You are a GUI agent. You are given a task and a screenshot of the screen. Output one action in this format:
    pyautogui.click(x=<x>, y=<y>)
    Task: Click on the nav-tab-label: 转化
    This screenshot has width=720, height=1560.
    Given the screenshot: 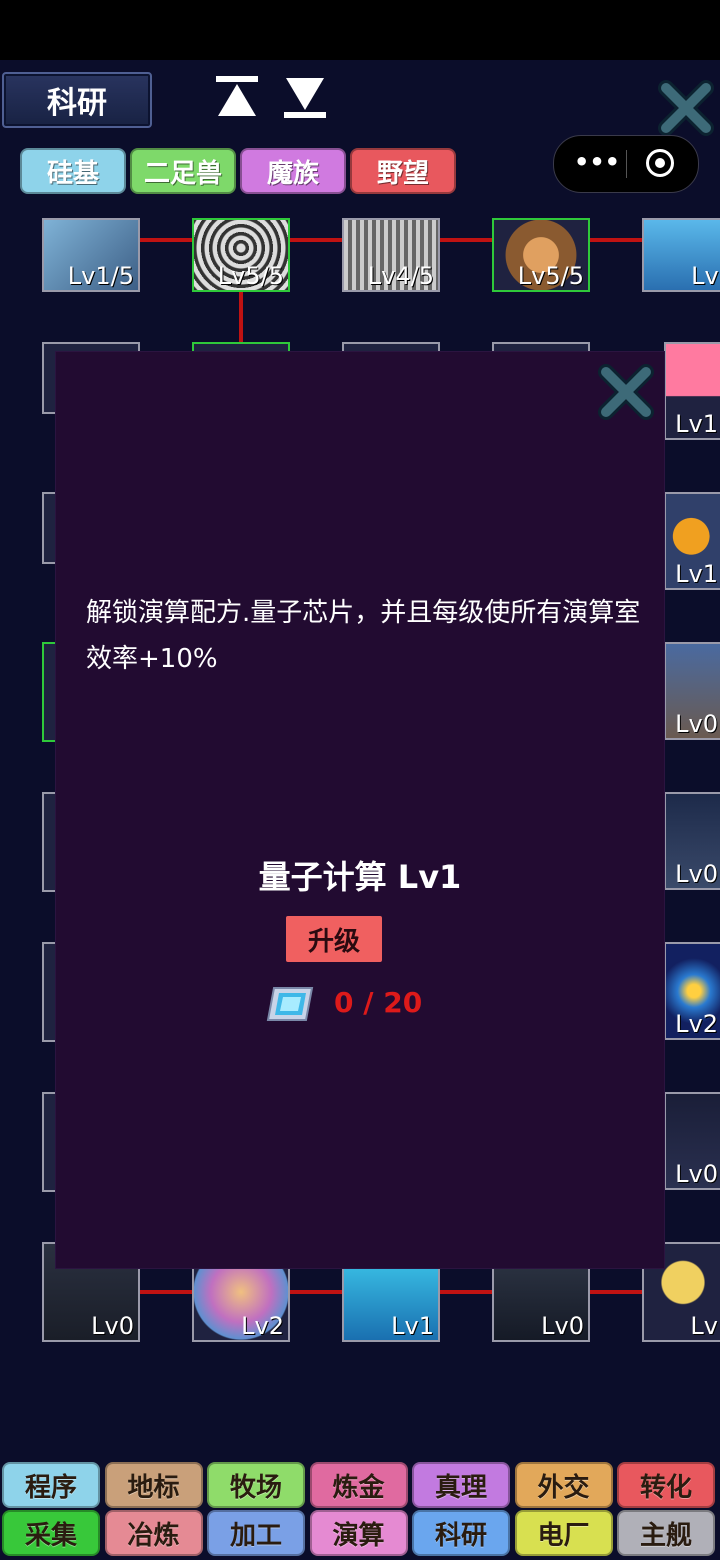 What is the action you would take?
    pyautogui.click(x=665, y=1487)
    